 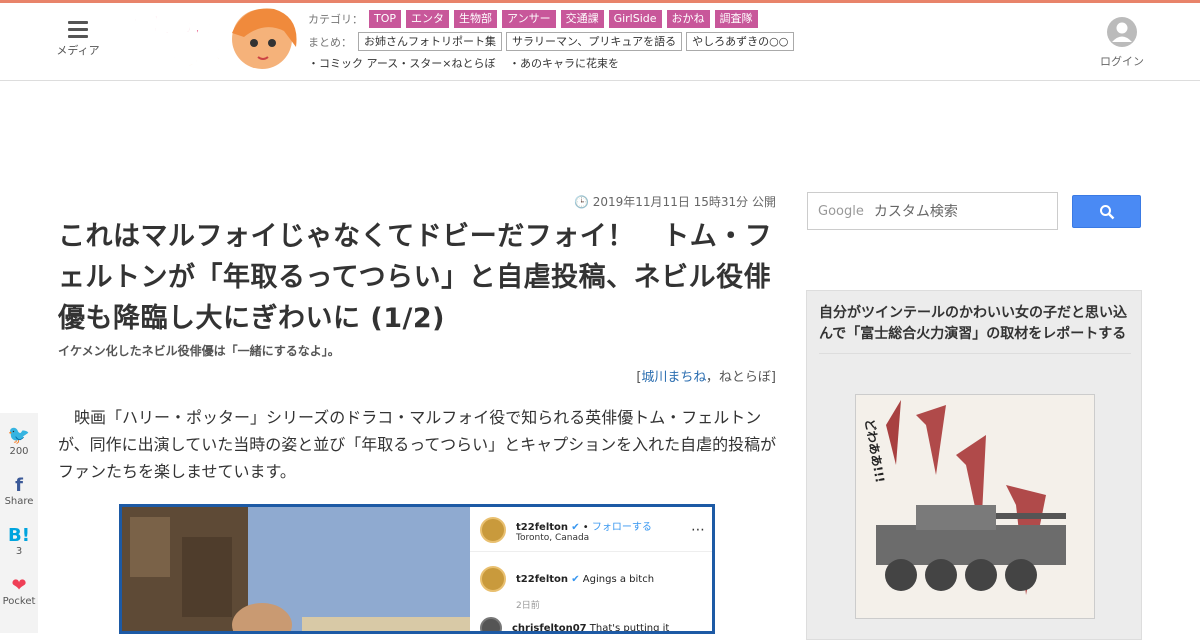 What do you see at coordinates (402, 63) in the screenshot?
I see `header-link: ・コミック アース・スター×ねとらぼ` at bounding box center [402, 63].